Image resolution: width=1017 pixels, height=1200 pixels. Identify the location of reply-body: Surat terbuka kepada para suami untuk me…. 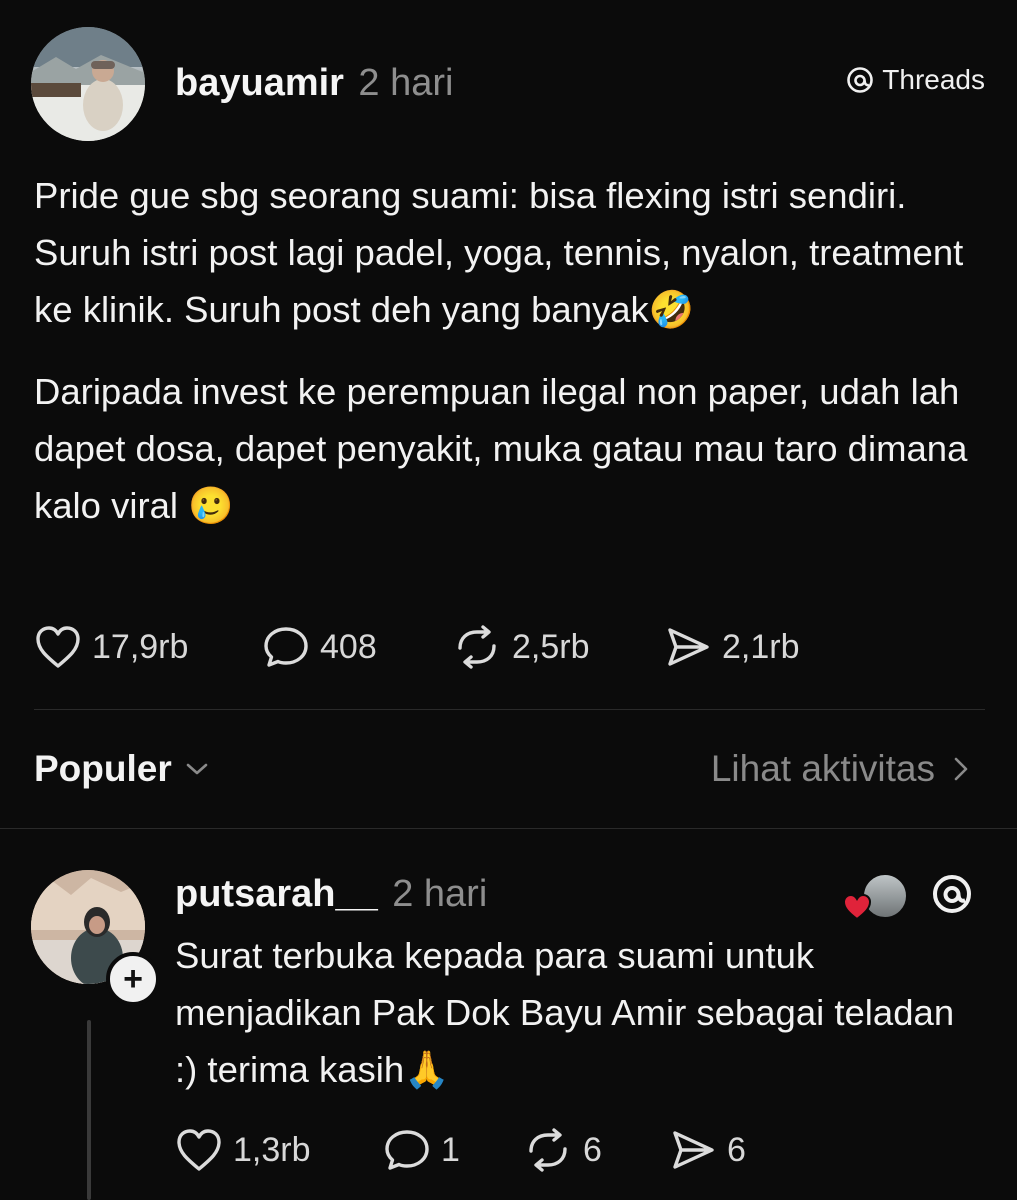
(565, 1012).